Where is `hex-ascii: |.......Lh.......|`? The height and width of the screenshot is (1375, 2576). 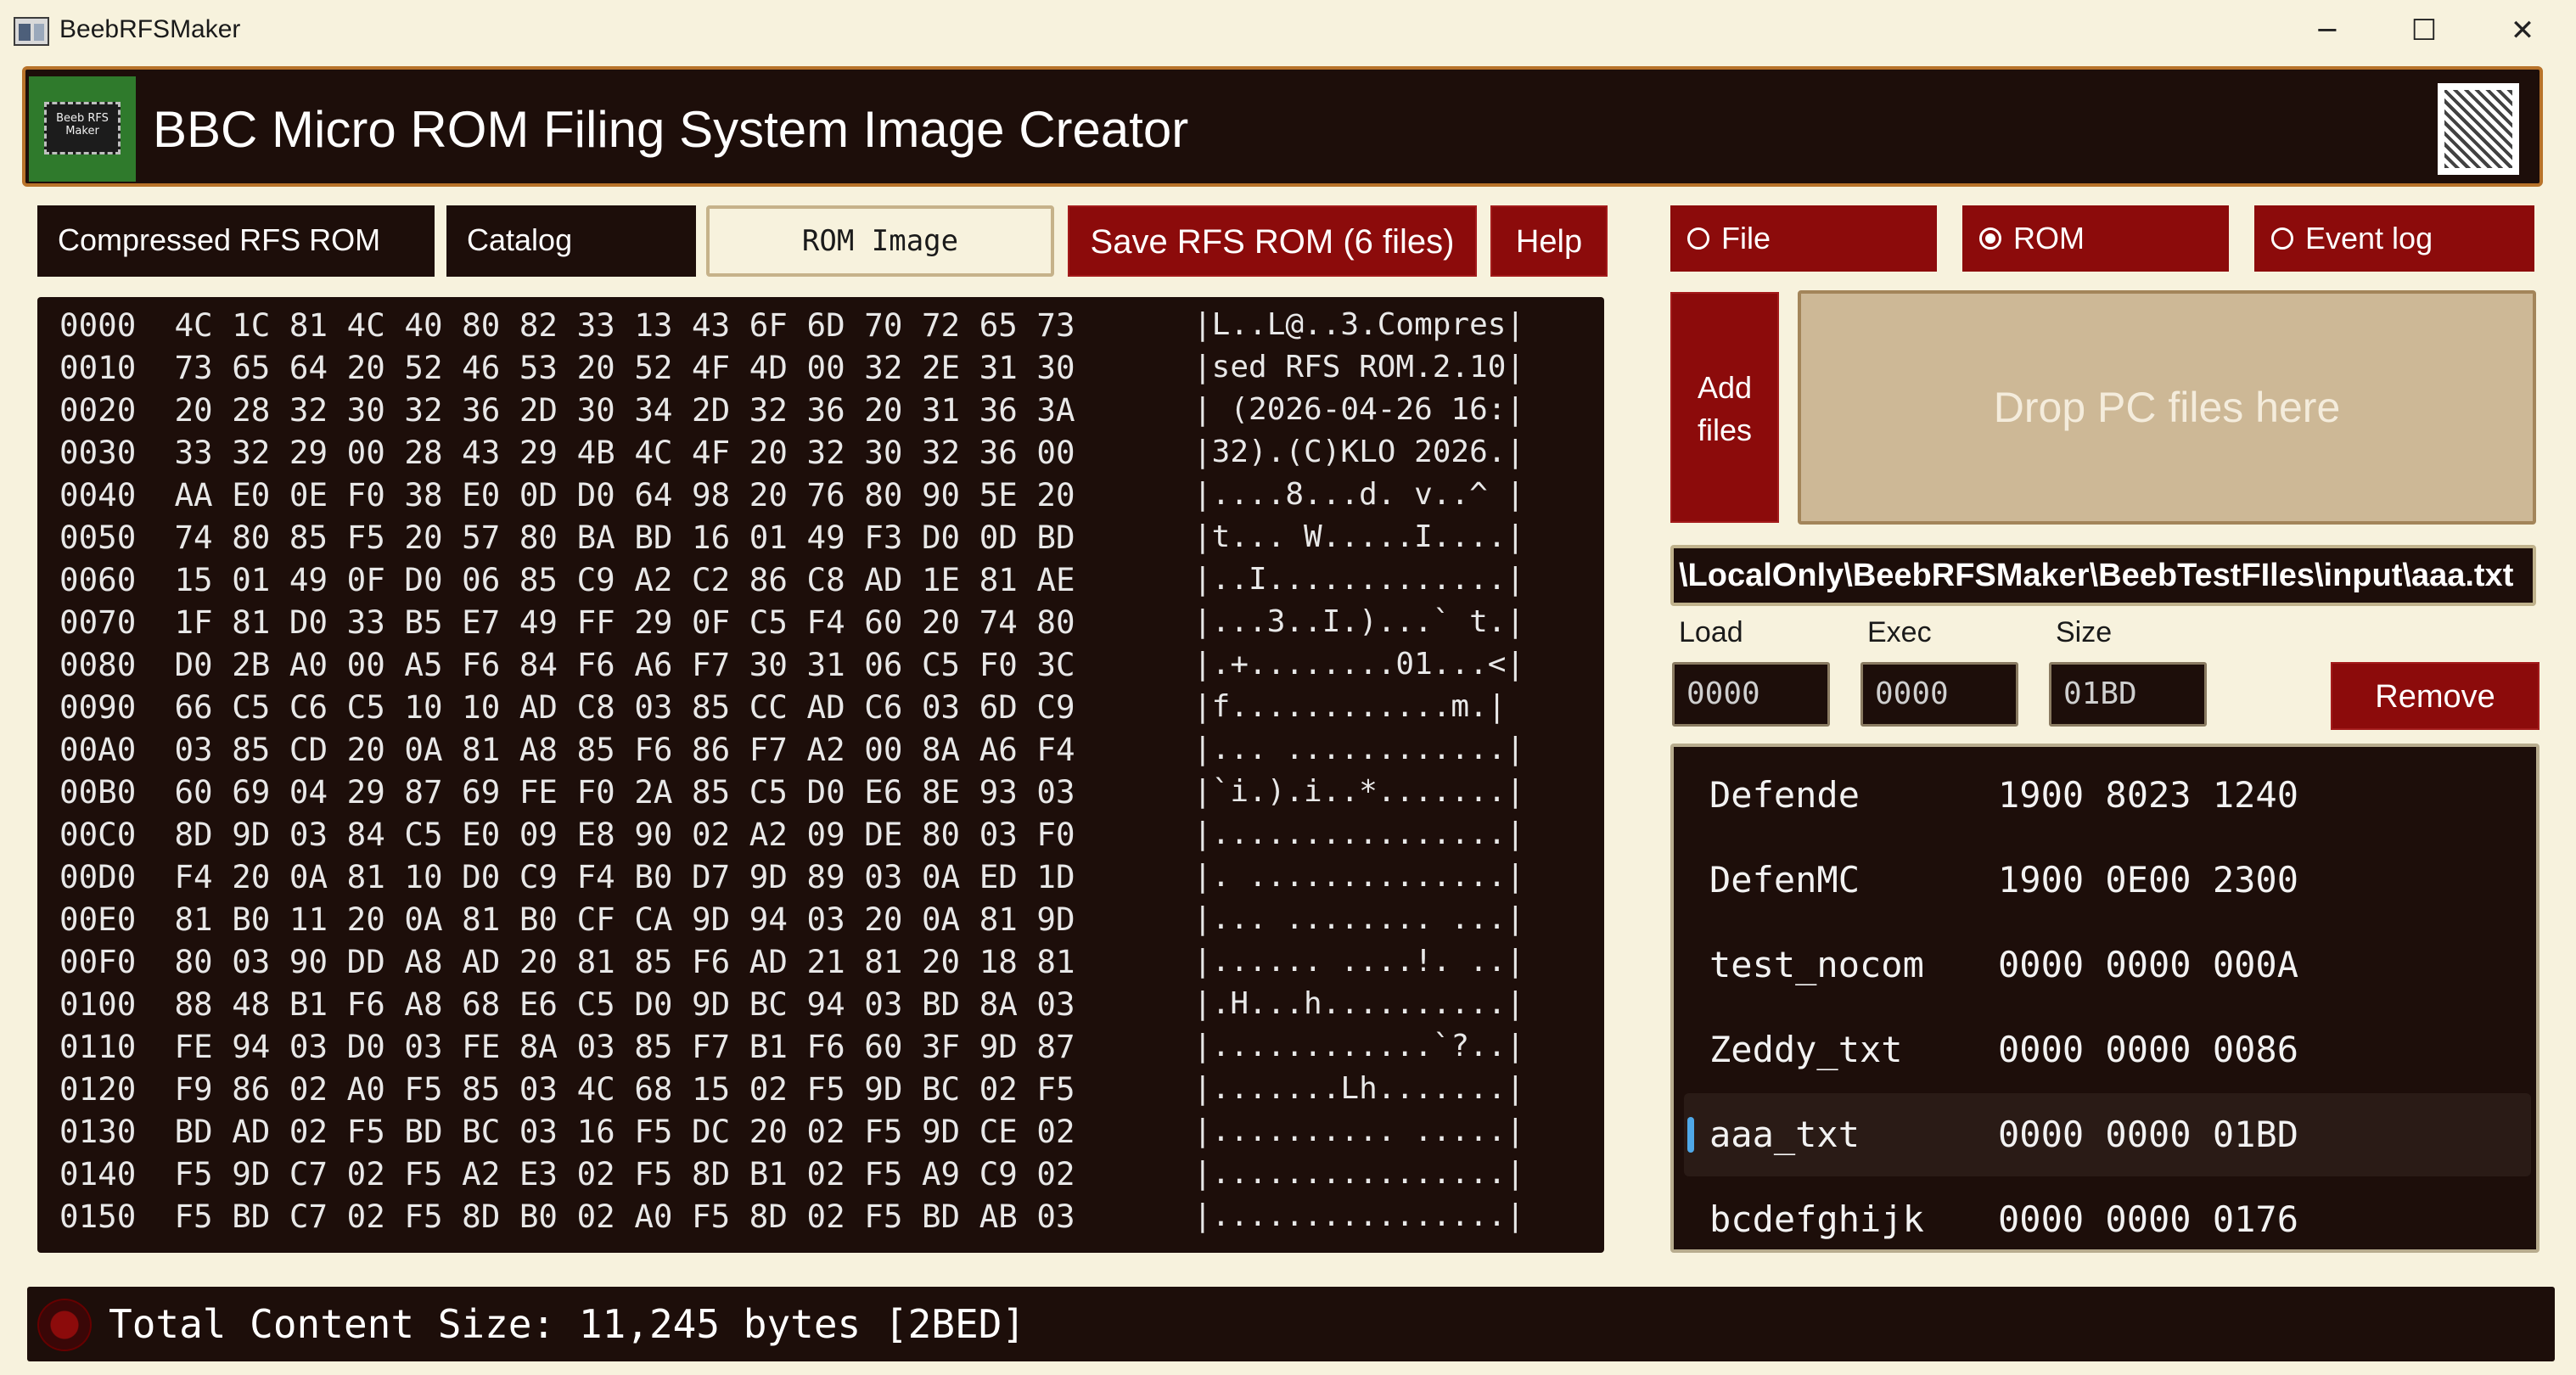 hex-ascii: |.......Lh.......| is located at coordinates (1359, 1088).